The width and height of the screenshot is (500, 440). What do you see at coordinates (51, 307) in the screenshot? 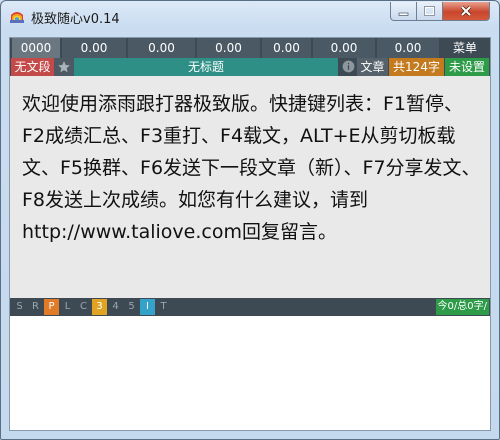
I see `toggle-p: P` at bounding box center [51, 307].